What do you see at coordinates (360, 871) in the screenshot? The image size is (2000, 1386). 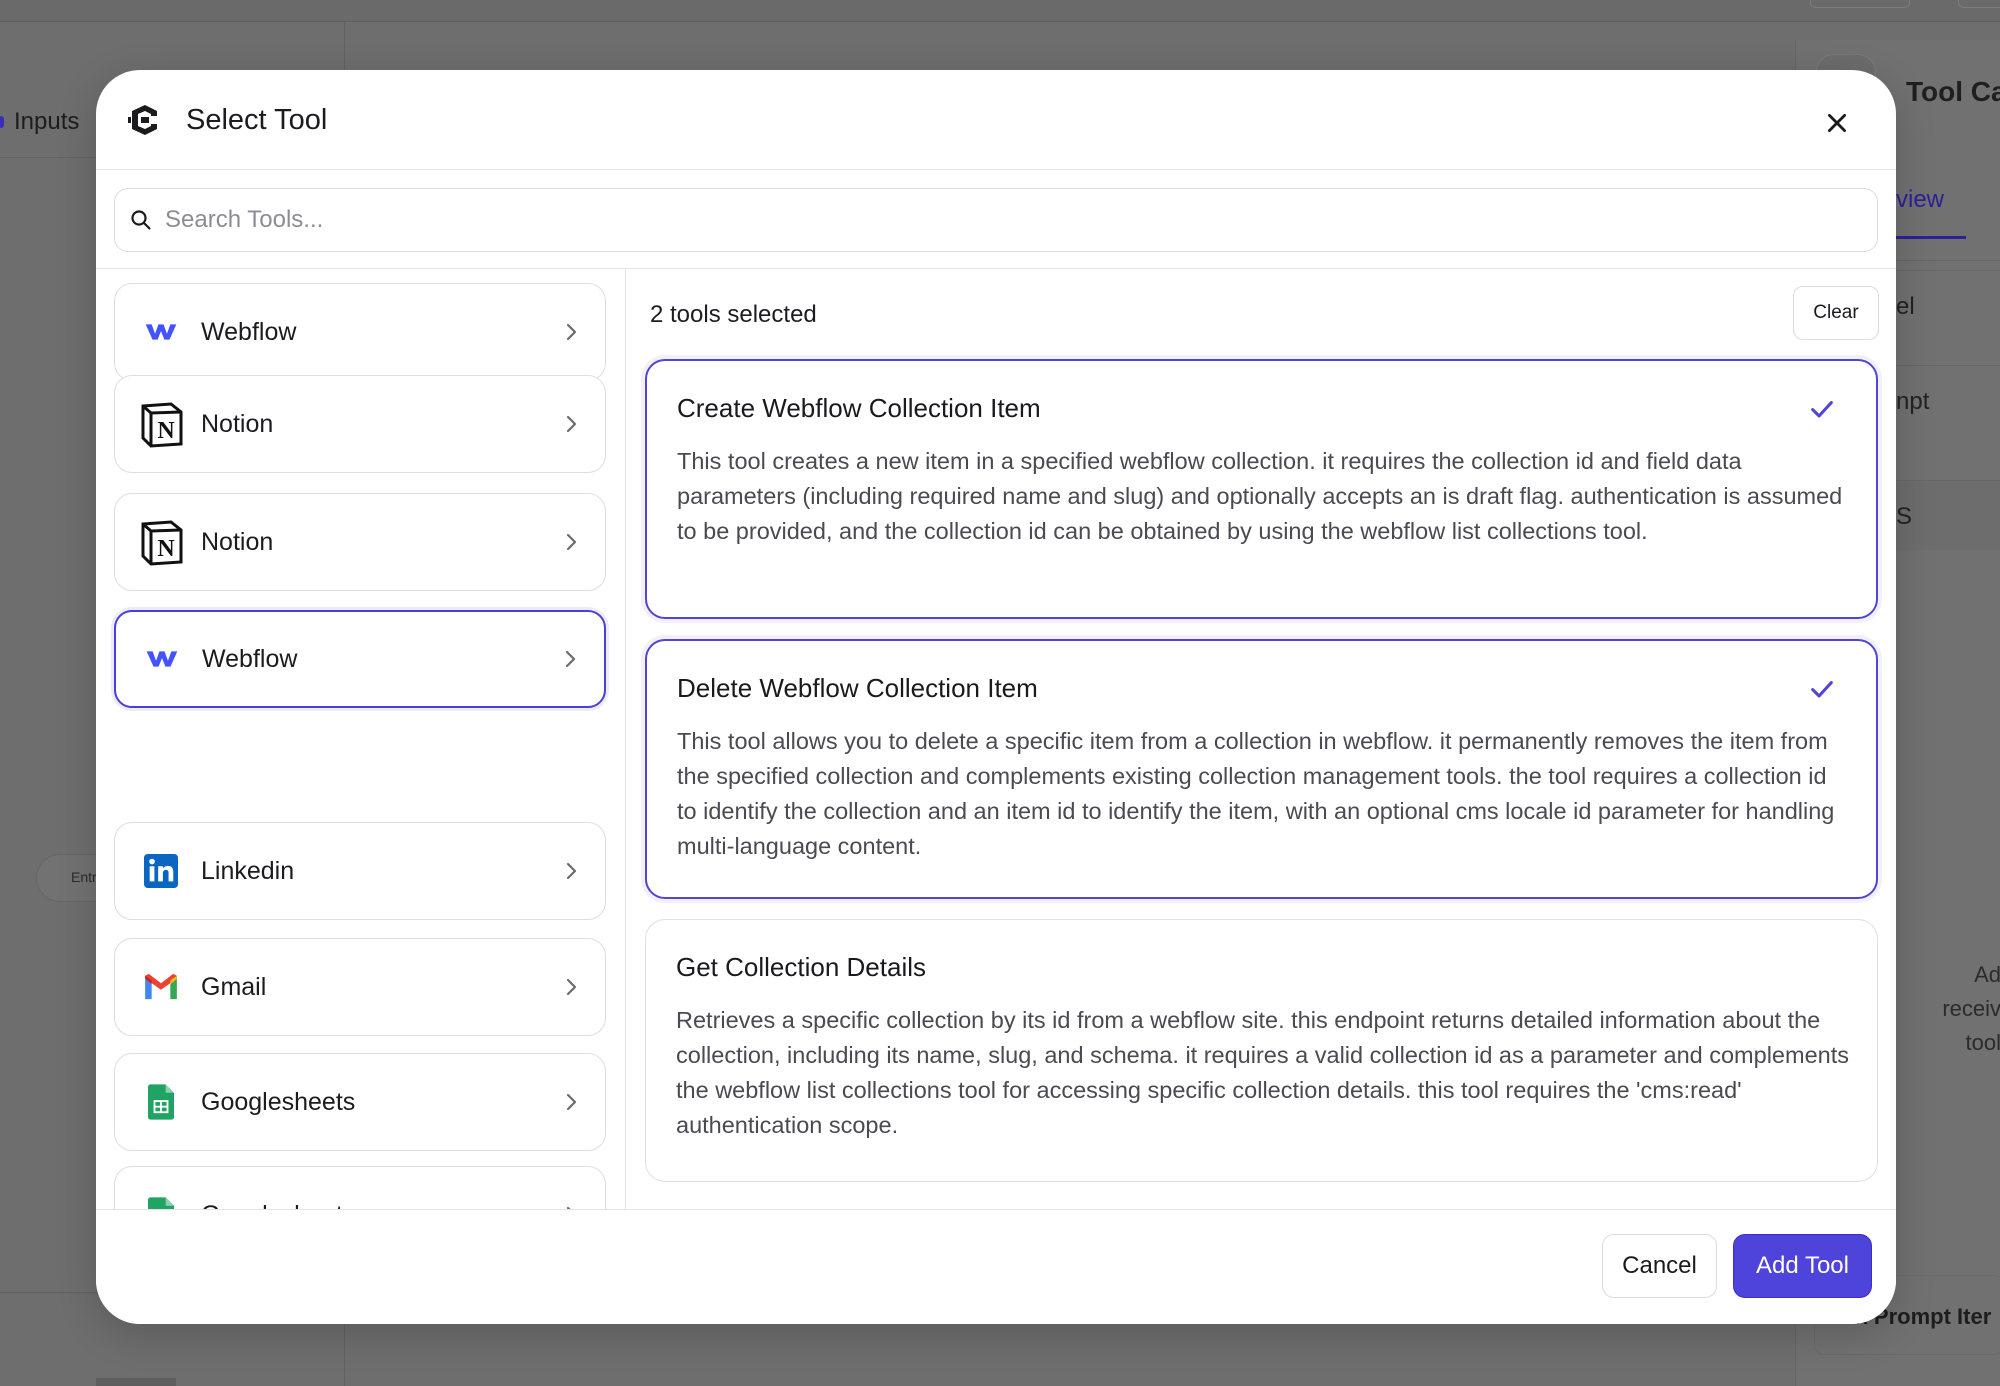 I see `toolkit-item-linkedin: Linkedin` at bounding box center [360, 871].